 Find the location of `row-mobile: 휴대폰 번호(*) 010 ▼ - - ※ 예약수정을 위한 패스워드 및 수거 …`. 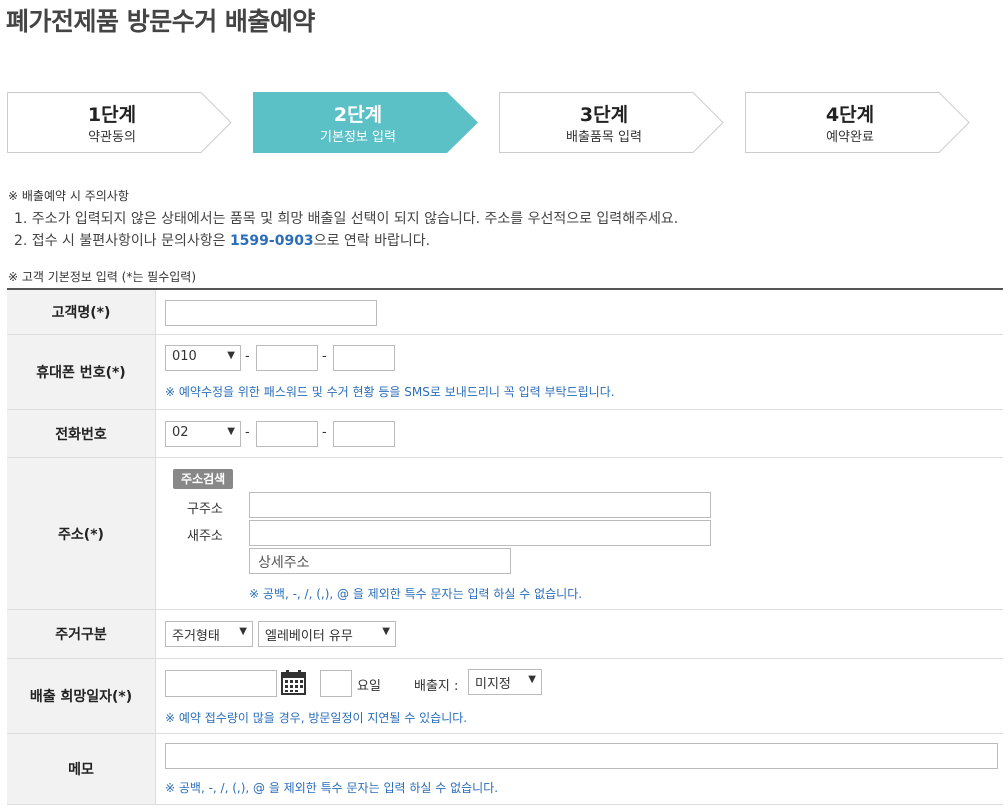

row-mobile: 휴대폰 번호(*) 010 ▼ - - ※ 예약수정을 위한 패스워드 및 수거 … is located at coordinates (505, 372).